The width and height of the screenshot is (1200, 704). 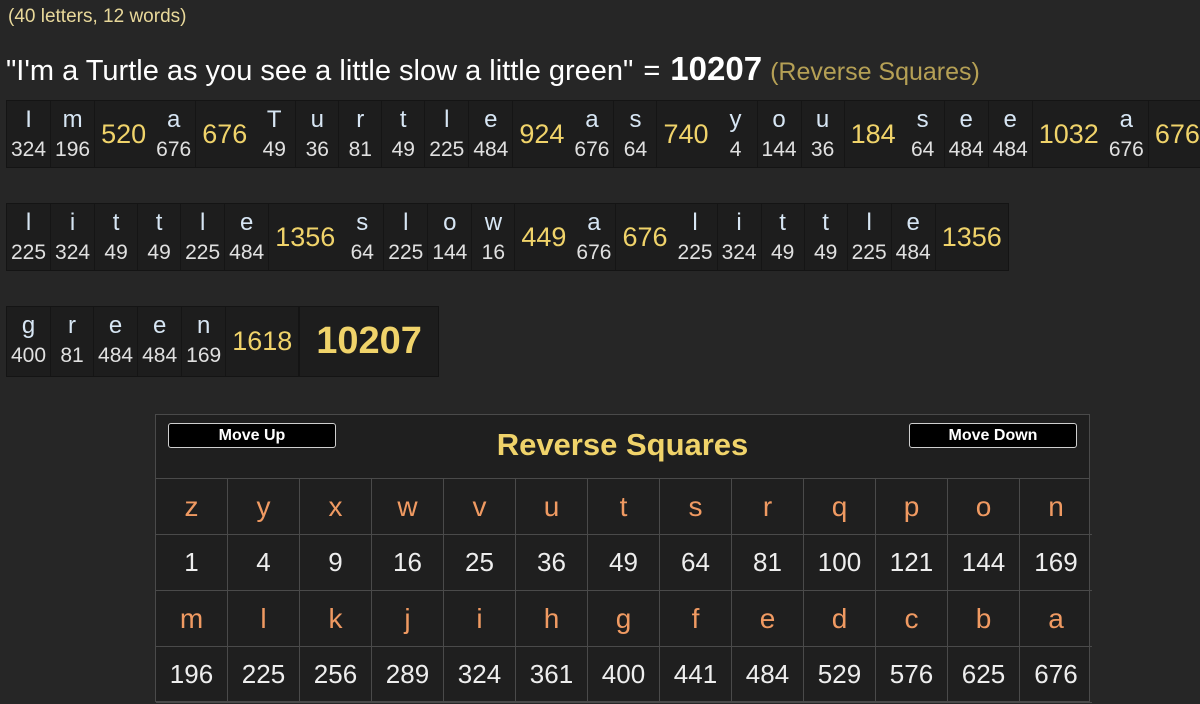 I want to click on cipher-letter-cell: d, so click(x=840, y=619).